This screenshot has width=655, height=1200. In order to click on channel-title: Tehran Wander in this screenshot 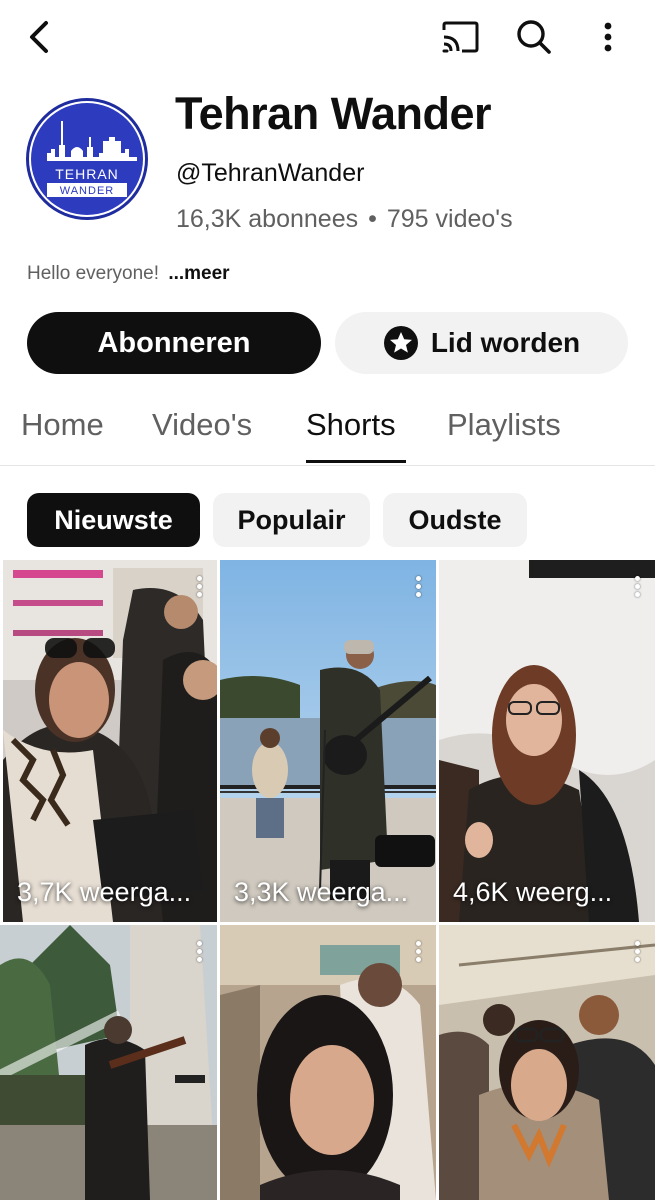, I will do `click(333, 113)`.